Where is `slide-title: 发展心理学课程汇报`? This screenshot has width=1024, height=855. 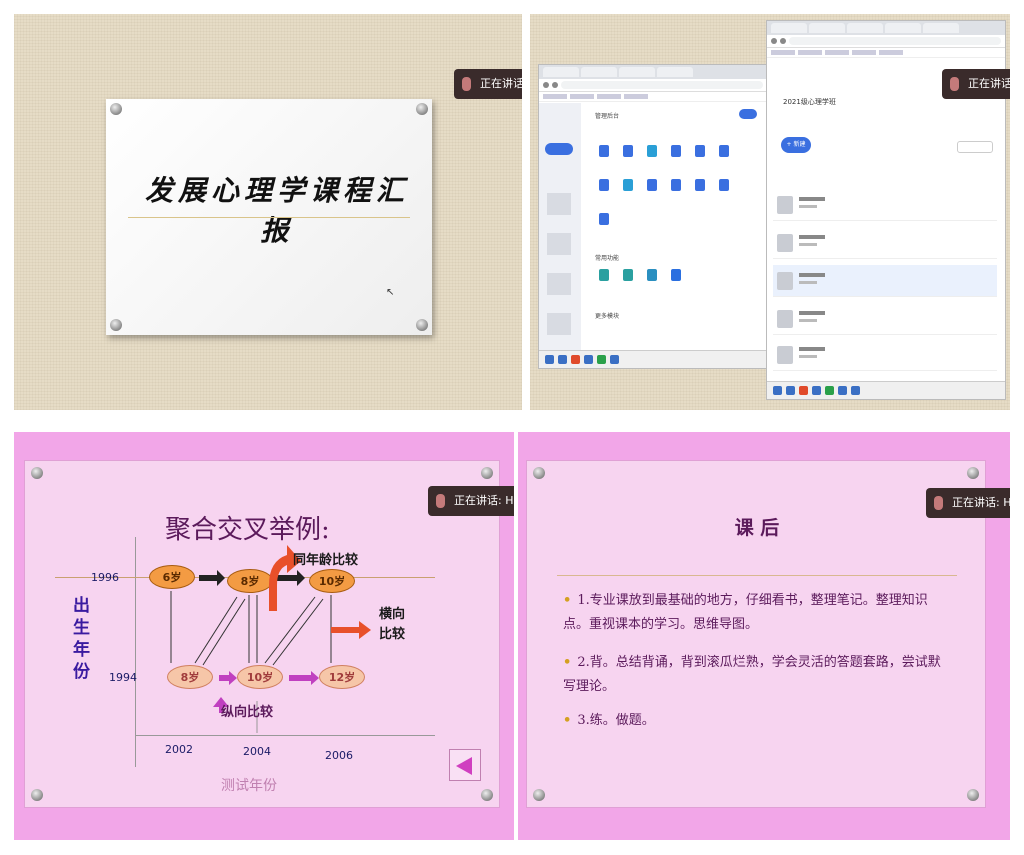
slide-title: 发展心理学课程汇报 is located at coordinates (276, 210).